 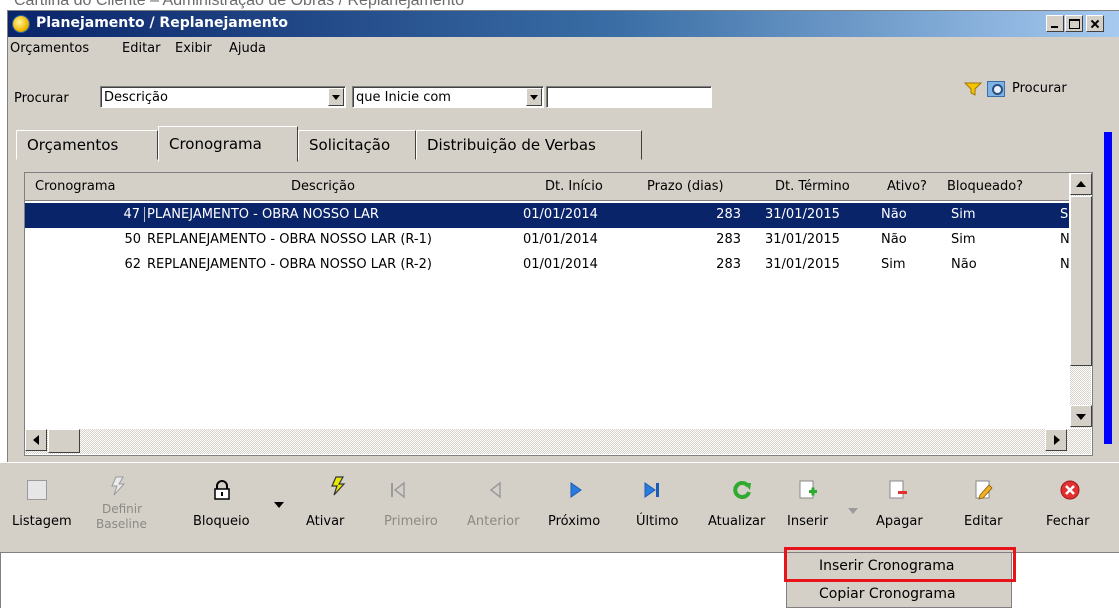 I want to click on search-icon, so click(x=996, y=89).